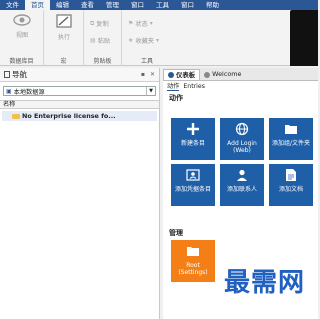  I want to click on paste-button: ▤ 粘贴, so click(100, 40).